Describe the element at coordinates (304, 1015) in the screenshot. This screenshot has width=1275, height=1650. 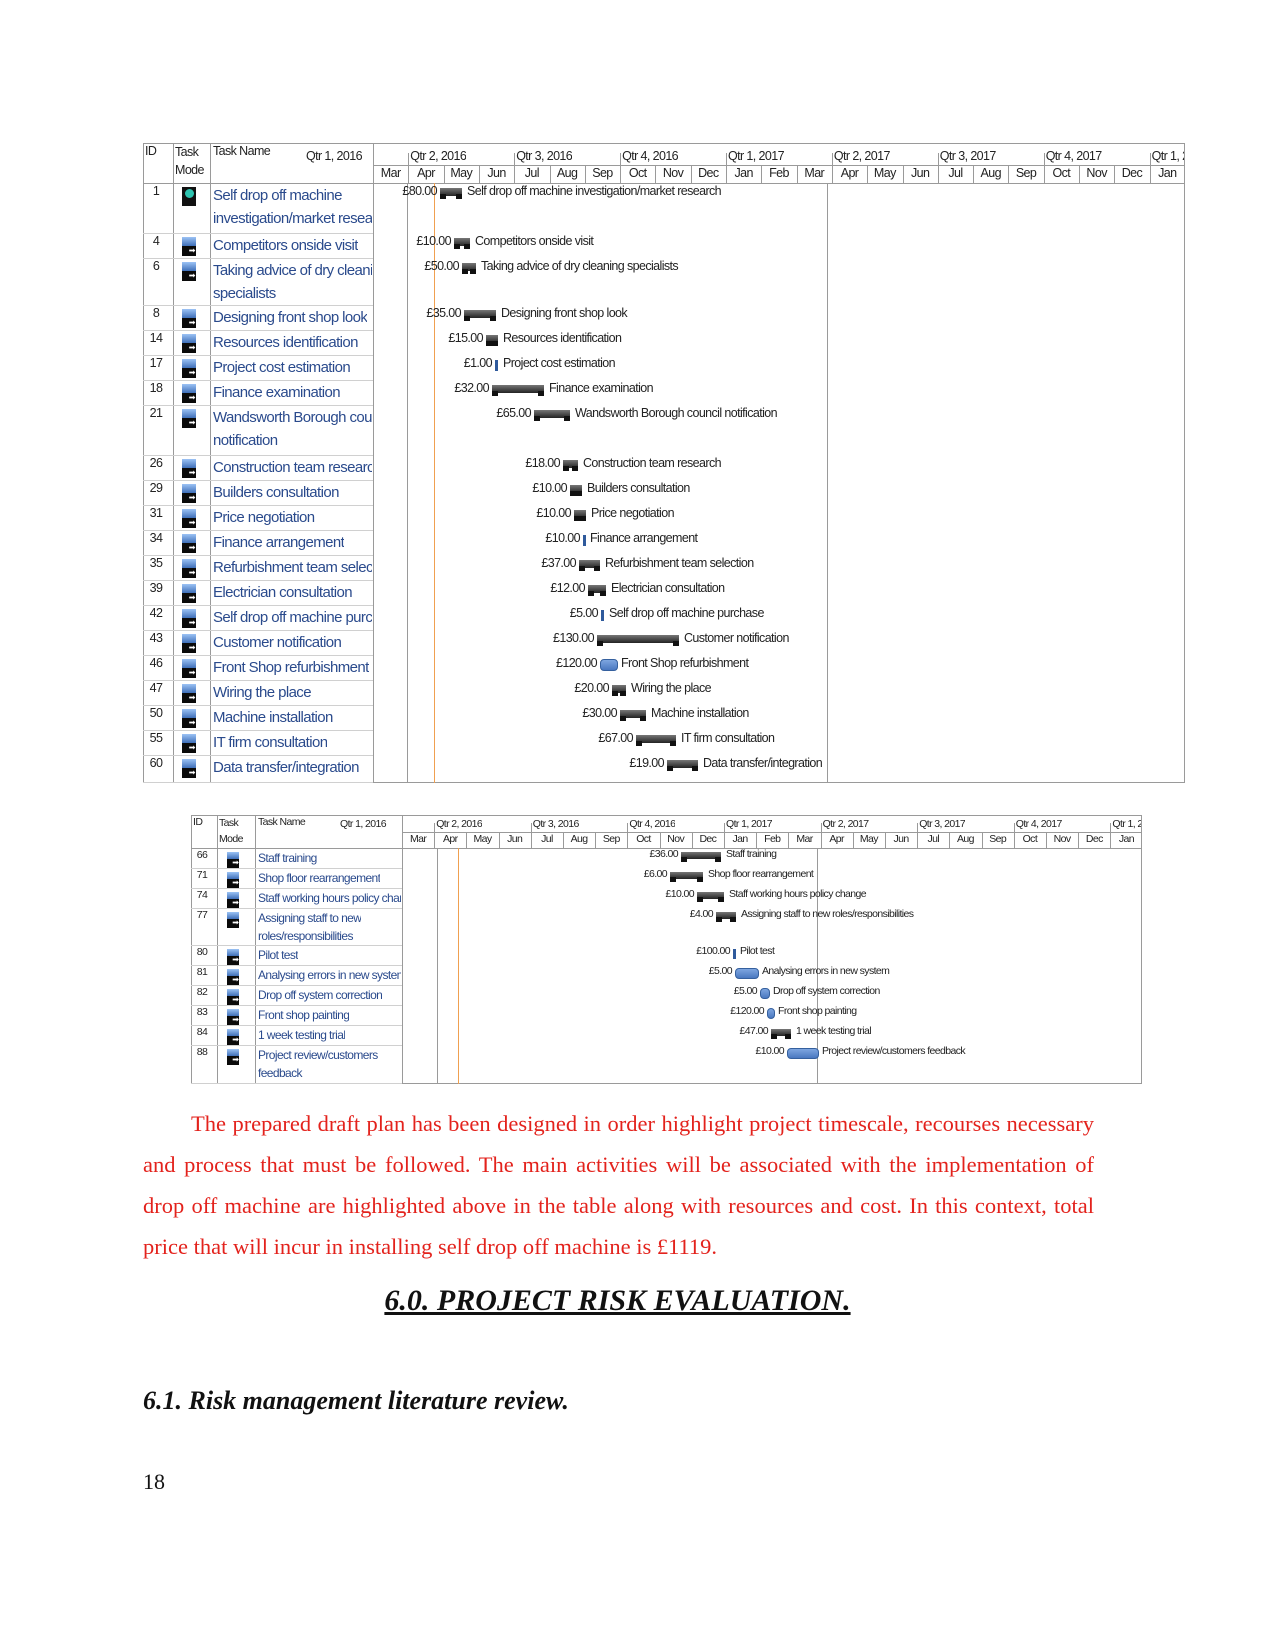
I see `task-name-line: Front shop painting` at that location.